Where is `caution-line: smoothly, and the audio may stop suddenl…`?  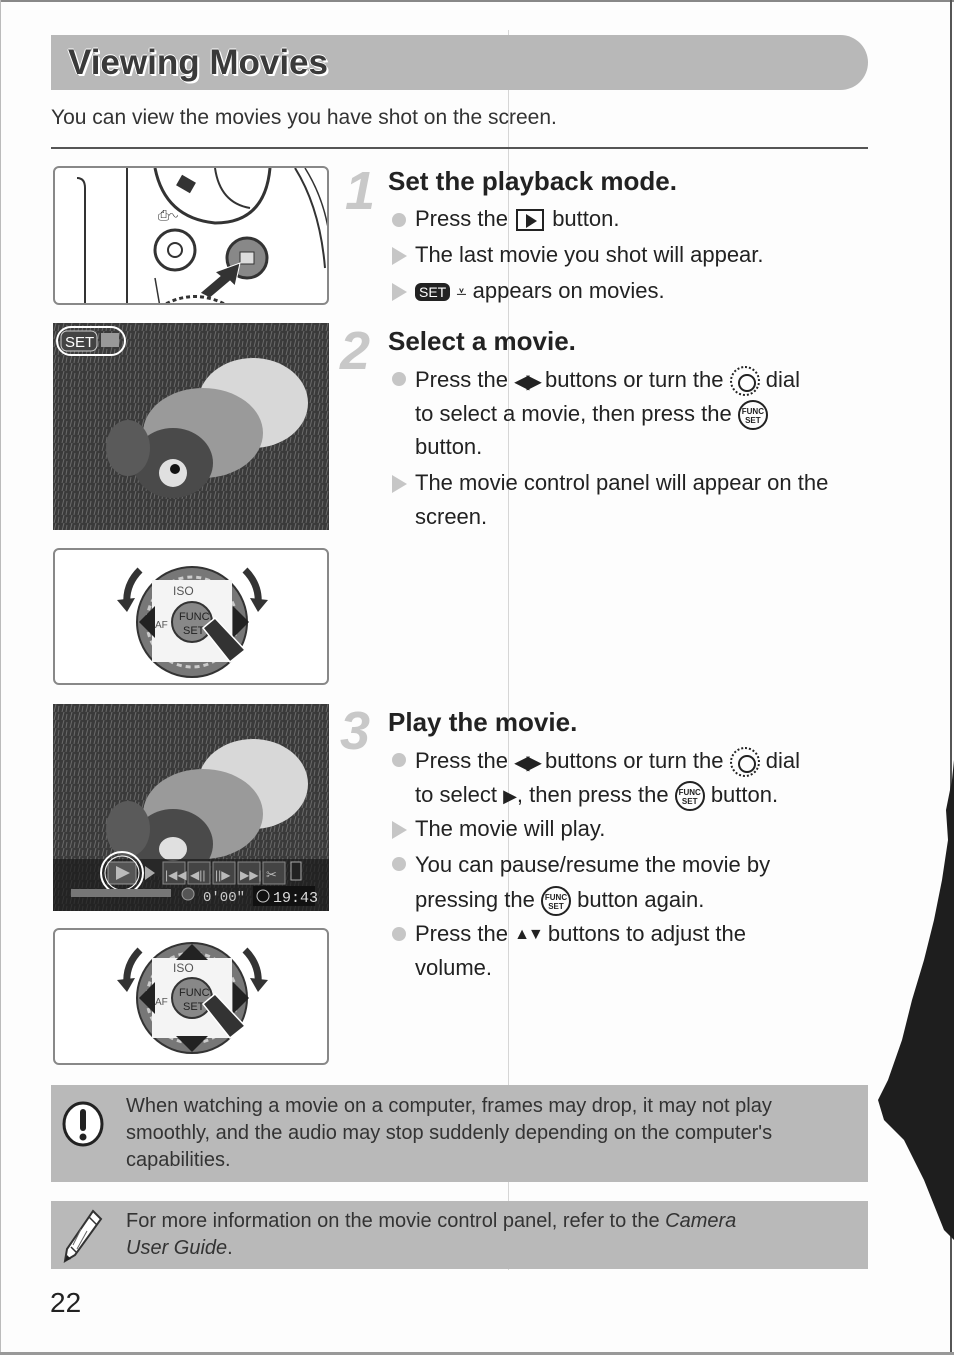 caution-line: smoothly, and the audio may stop suddenl… is located at coordinates (449, 1133).